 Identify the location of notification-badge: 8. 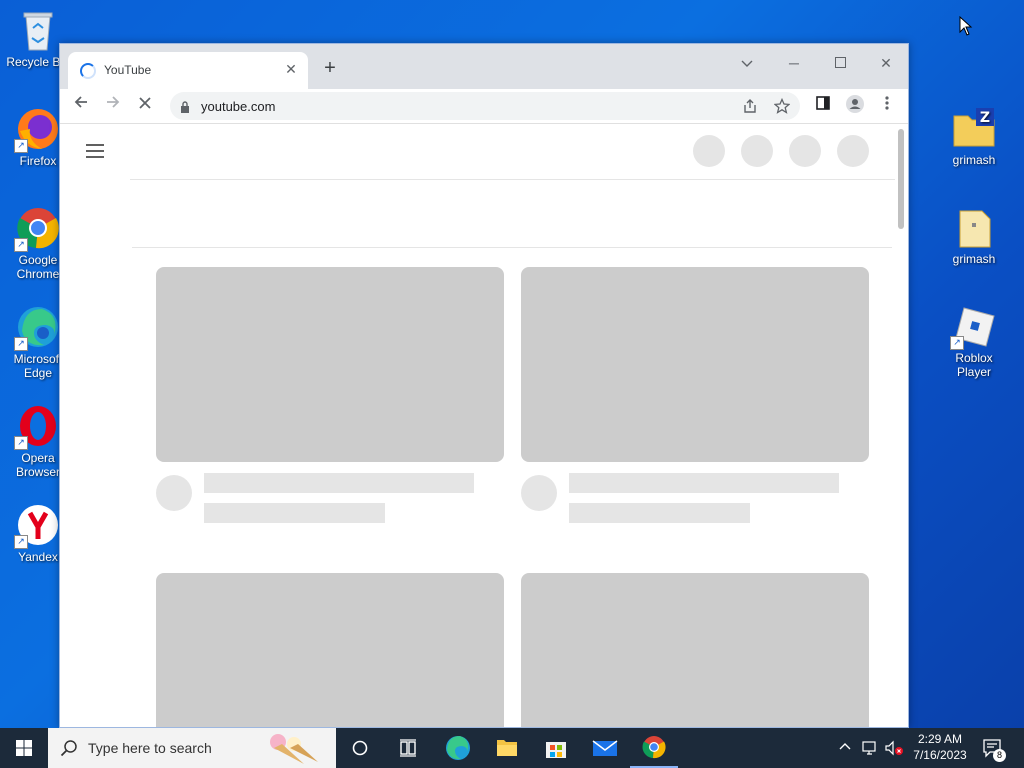
(999, 755).